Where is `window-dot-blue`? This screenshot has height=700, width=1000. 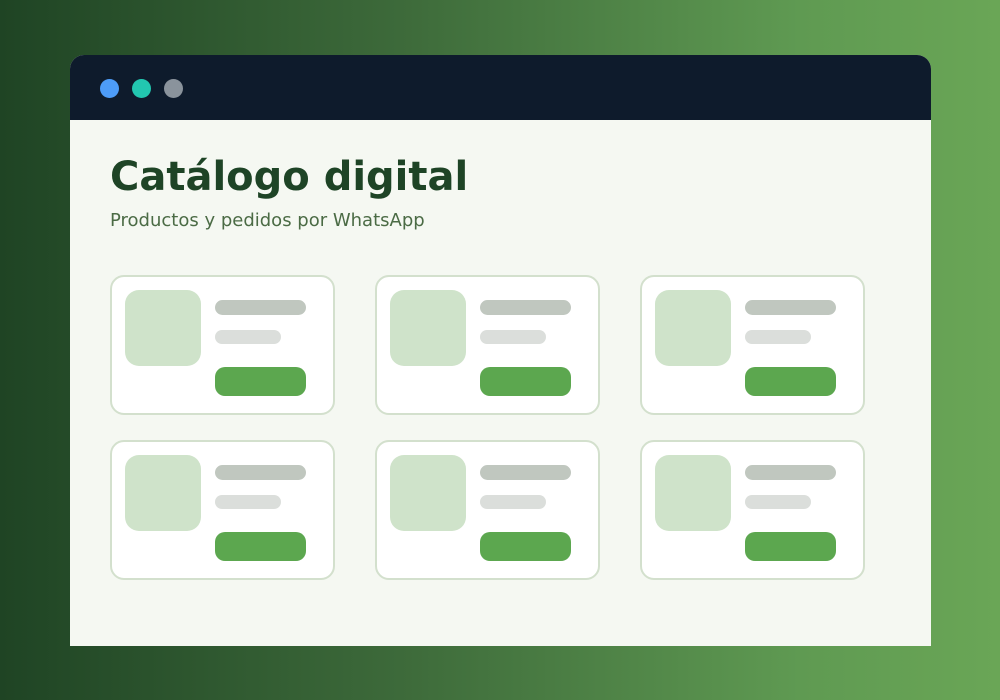 window-dot-blue is located at coordinates (109, 88).